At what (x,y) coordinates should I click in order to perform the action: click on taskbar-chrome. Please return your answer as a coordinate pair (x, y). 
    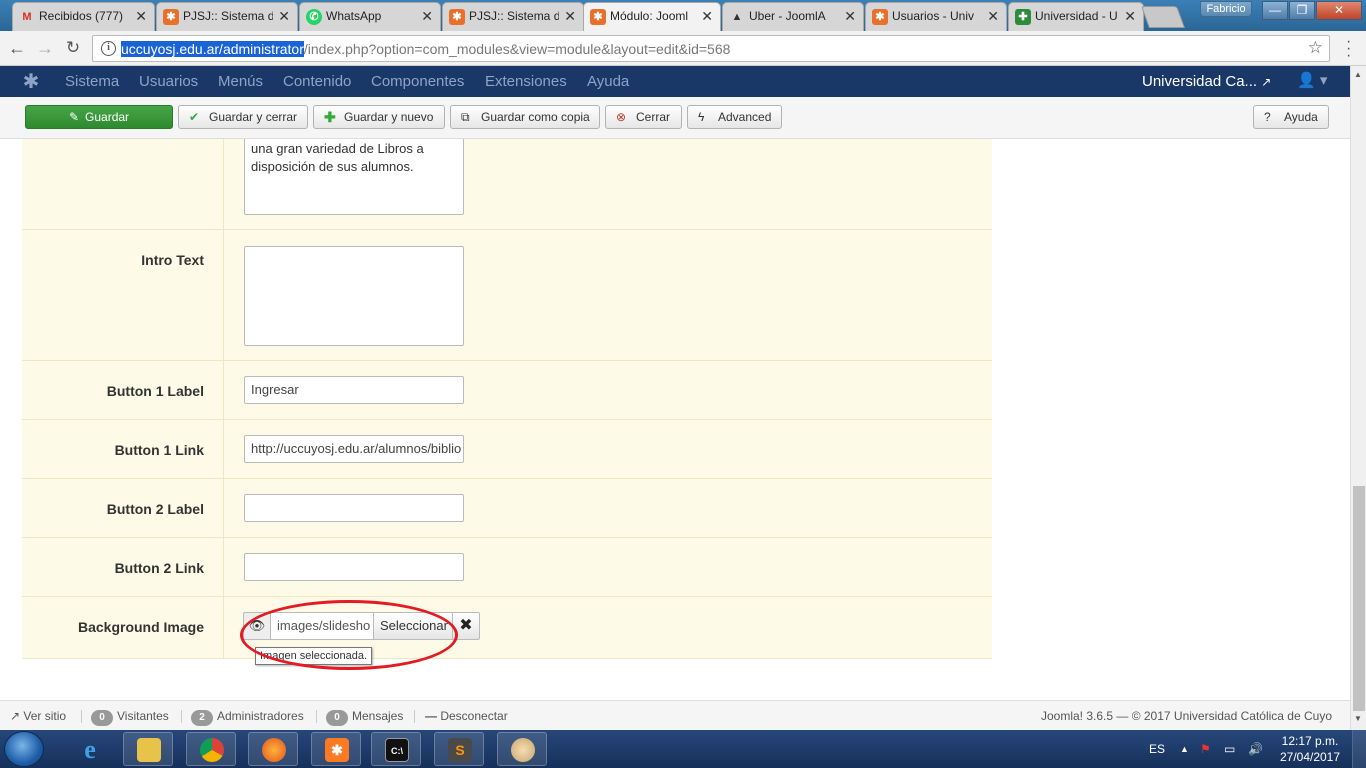
    Looking at the image, I should click on (211, 749).